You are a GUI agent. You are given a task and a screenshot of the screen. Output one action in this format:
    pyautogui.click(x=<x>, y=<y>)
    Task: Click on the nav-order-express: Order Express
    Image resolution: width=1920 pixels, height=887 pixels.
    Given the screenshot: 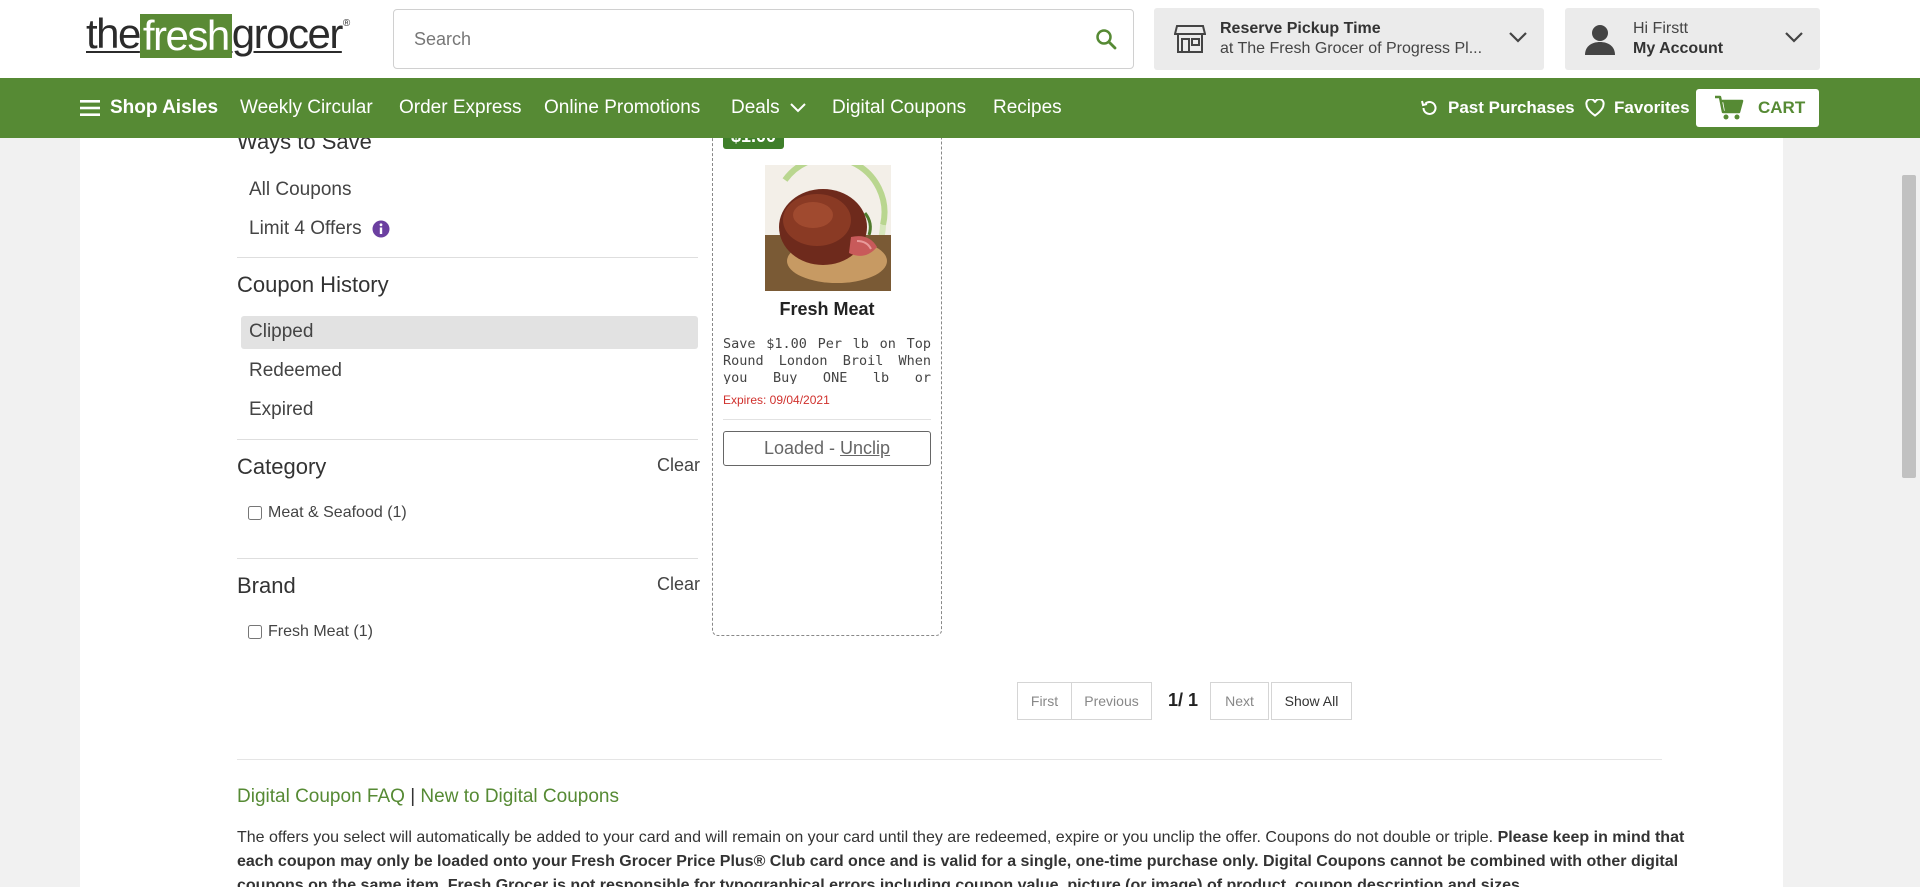 What is the action you would take?
    pyautogui.click(x=460, y=108)
    